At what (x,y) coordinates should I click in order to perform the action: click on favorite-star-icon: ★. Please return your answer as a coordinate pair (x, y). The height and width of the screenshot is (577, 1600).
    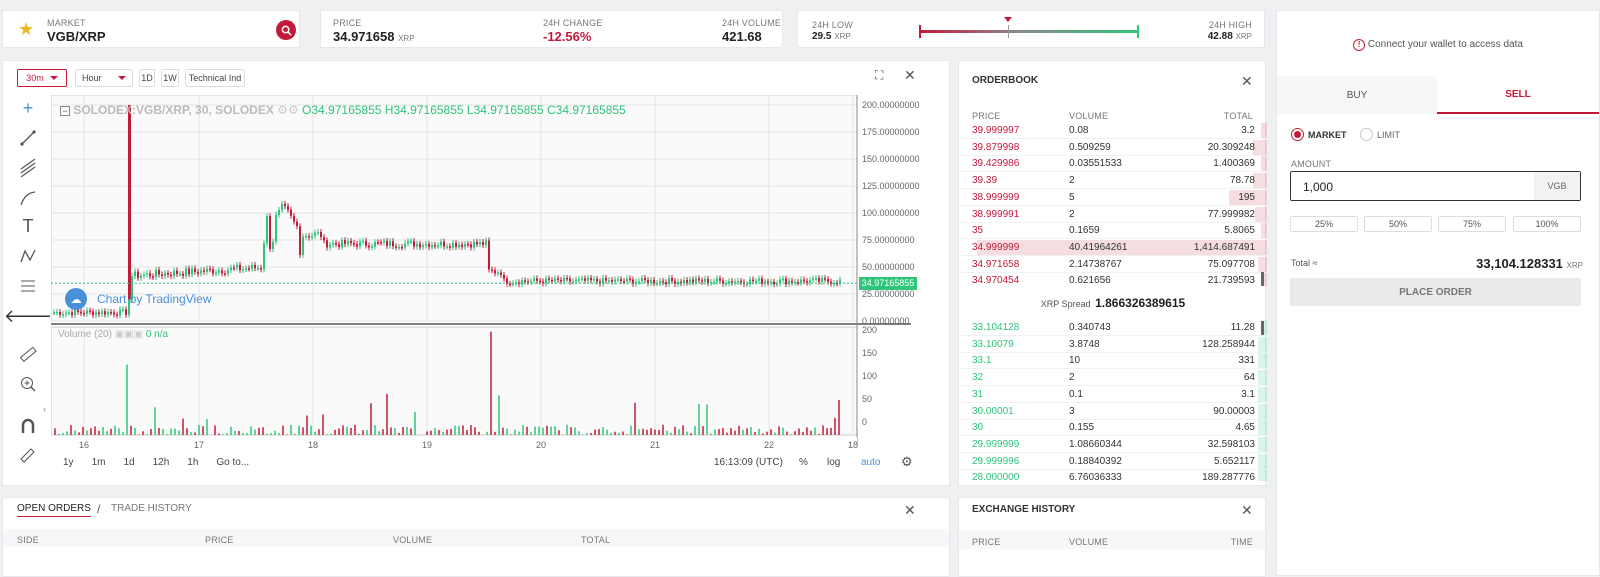
    Looking at the image, I should click on (26, 29).